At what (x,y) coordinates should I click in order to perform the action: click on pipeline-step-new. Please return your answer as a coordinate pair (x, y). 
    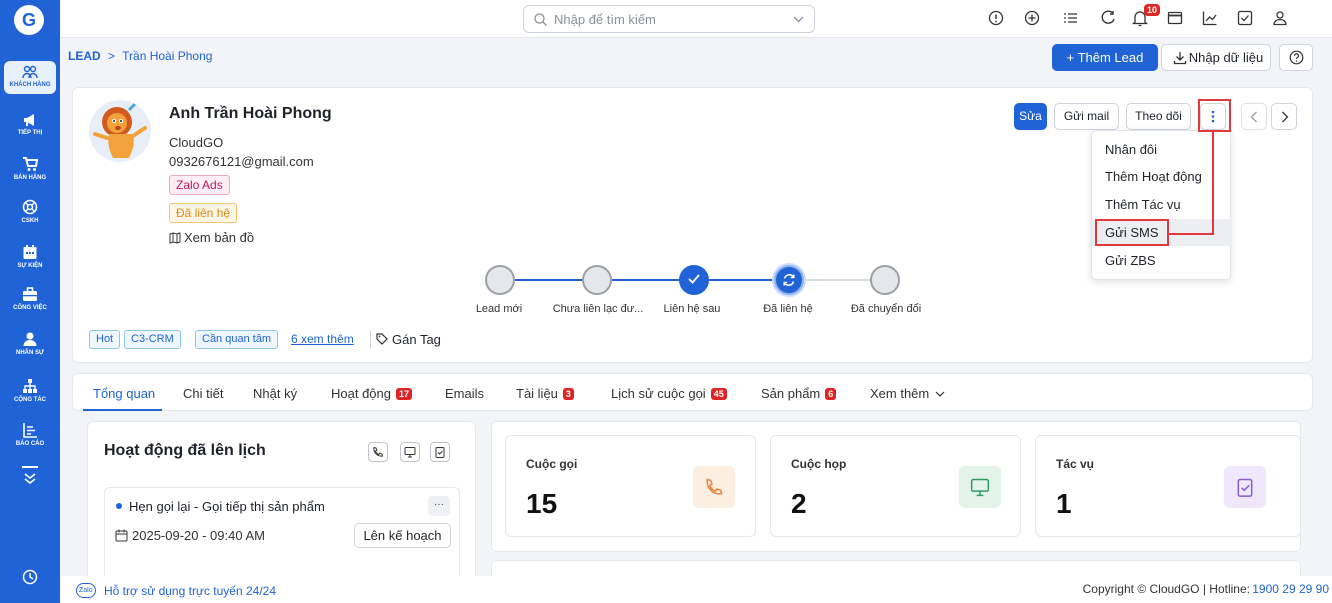
    Looking at the image, I should click on (500, 280).